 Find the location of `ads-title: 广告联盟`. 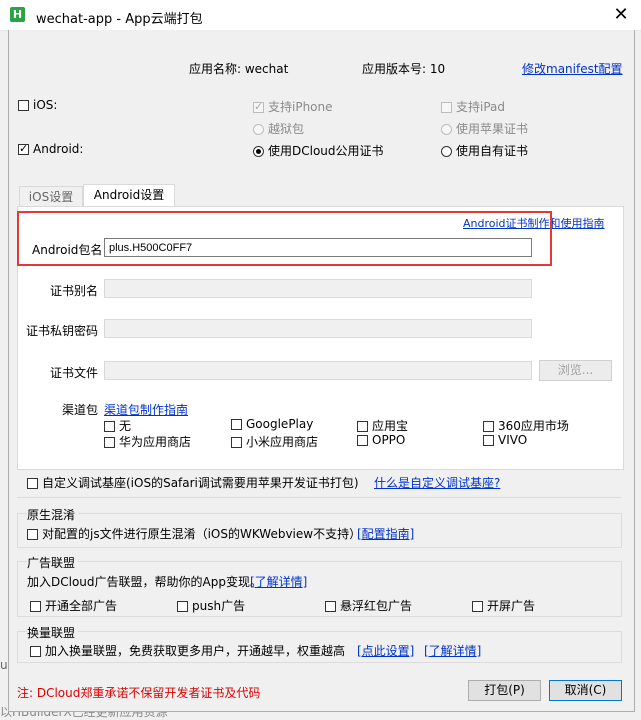

ads-title: 广告联盟 is located at coordinates (53, 562).